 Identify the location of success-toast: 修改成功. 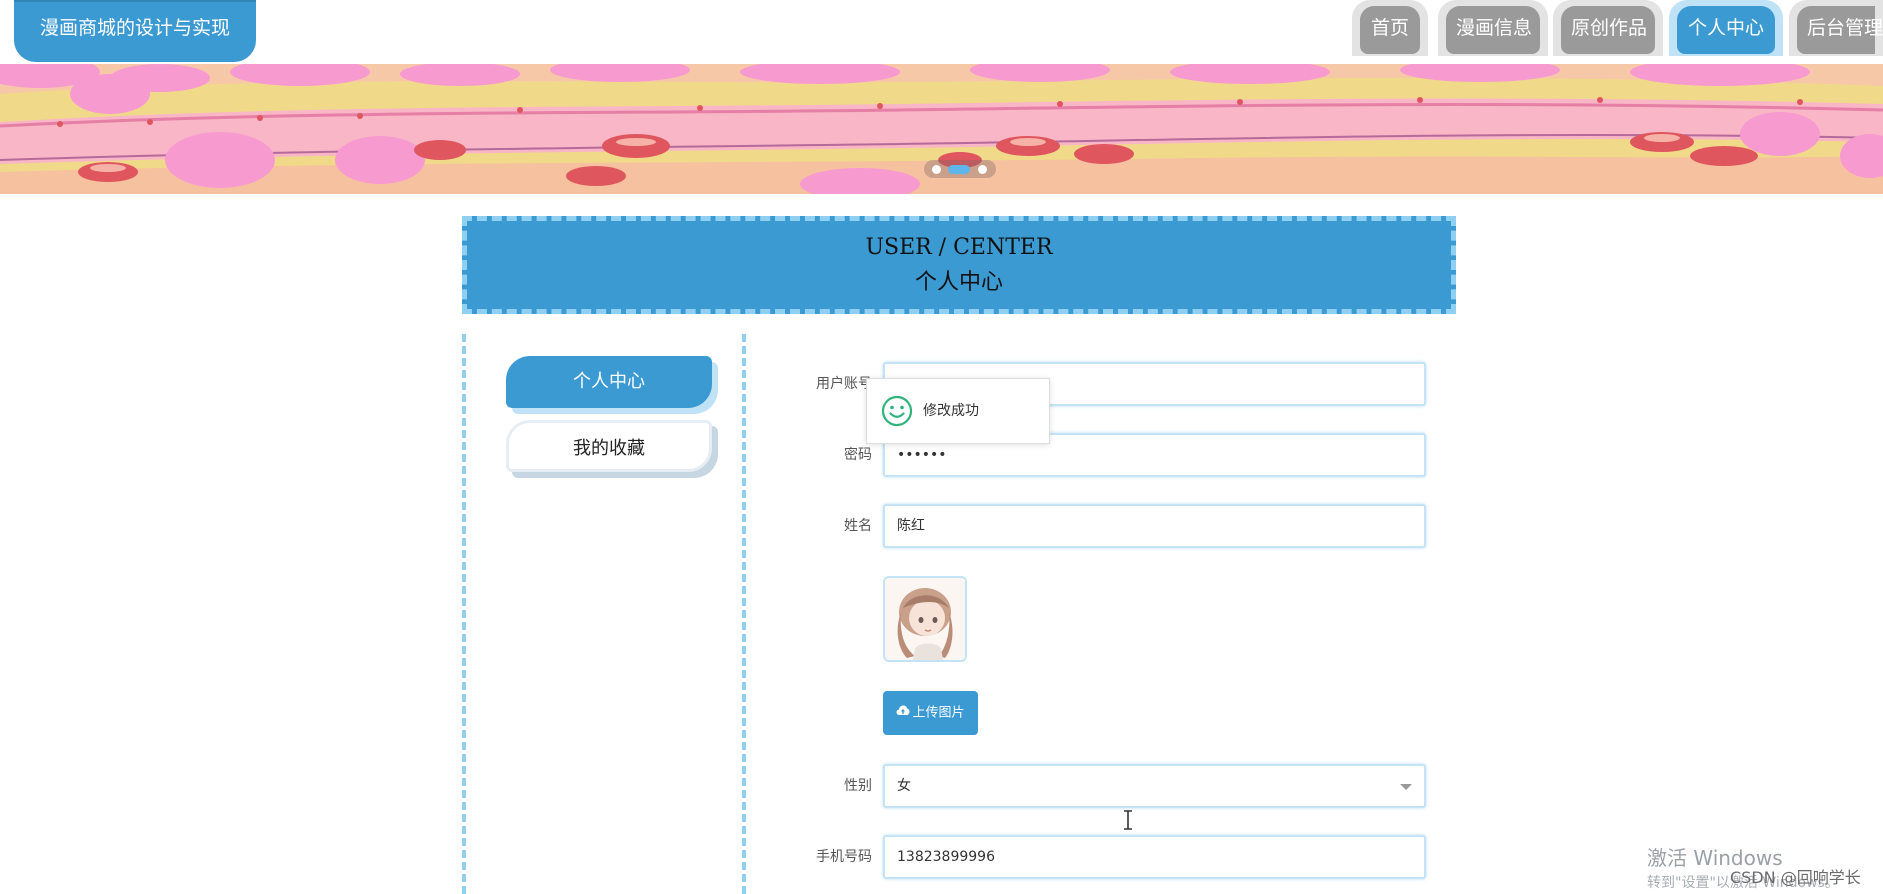
(958, 411).